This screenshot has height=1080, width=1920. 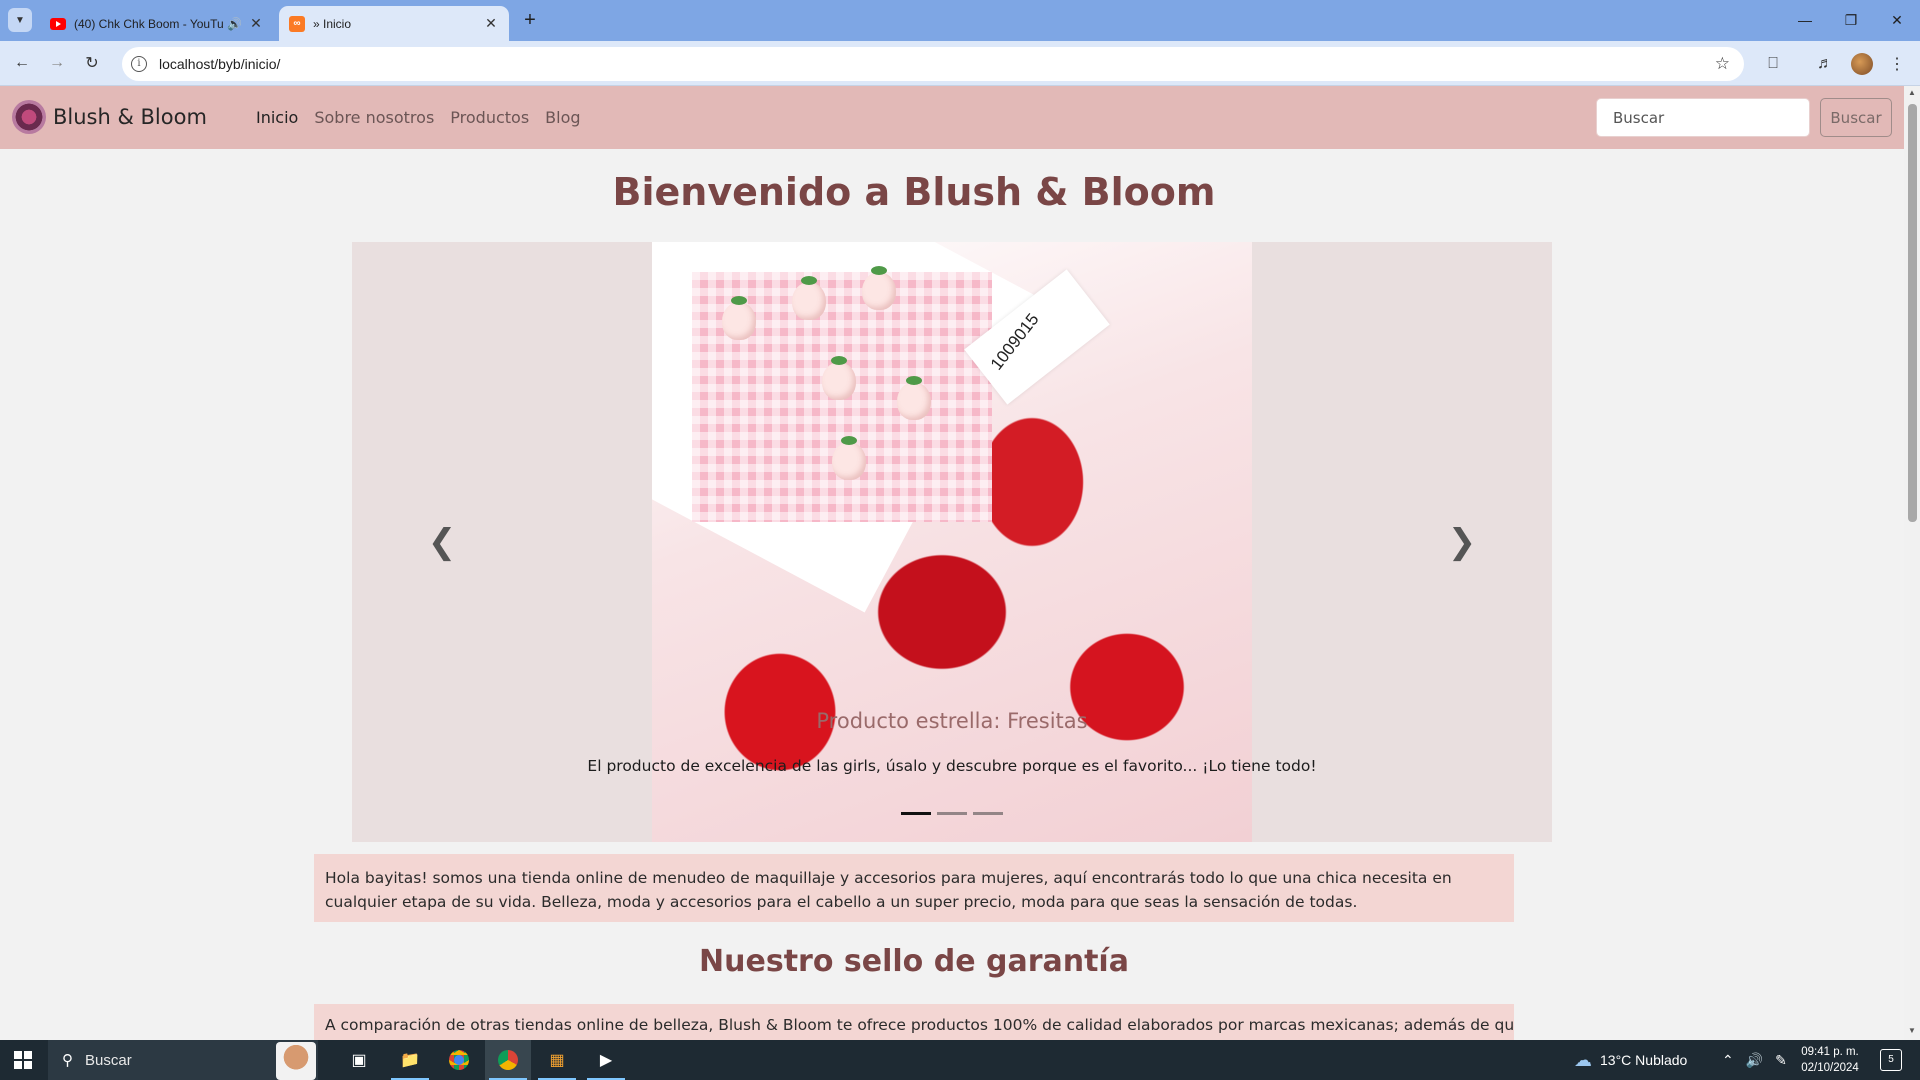 What do you see at coordinates (1825, 64) in the screenshot?
I see `media-control-icon: ♬` at bounding box center [1825, 64].